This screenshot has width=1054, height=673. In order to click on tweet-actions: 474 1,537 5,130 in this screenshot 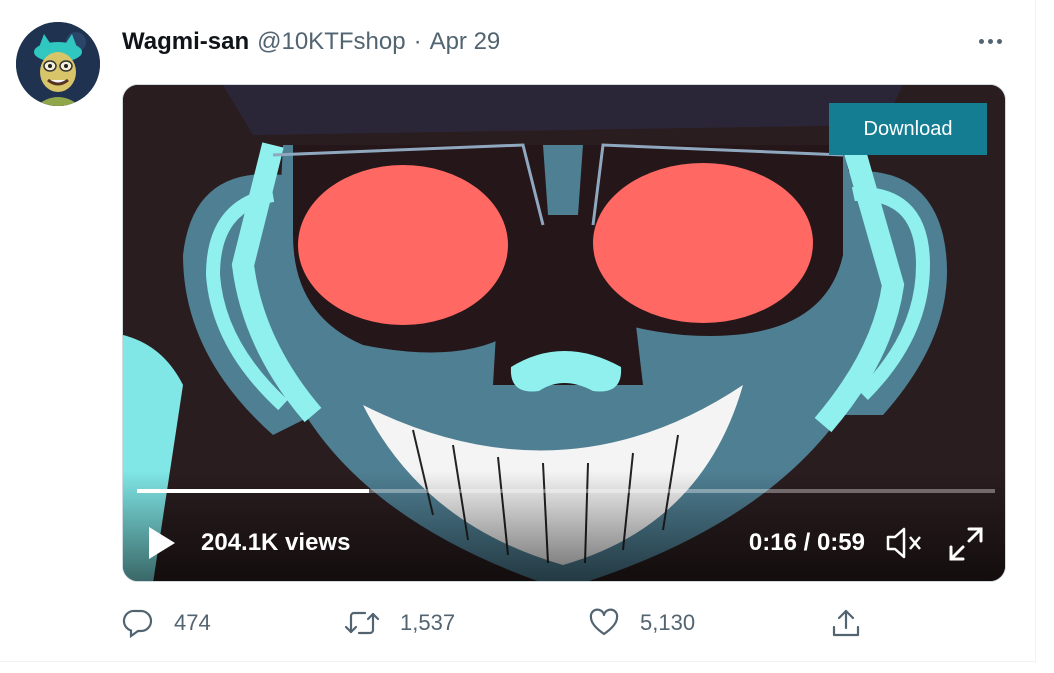, I will do `click(564, 623)`.